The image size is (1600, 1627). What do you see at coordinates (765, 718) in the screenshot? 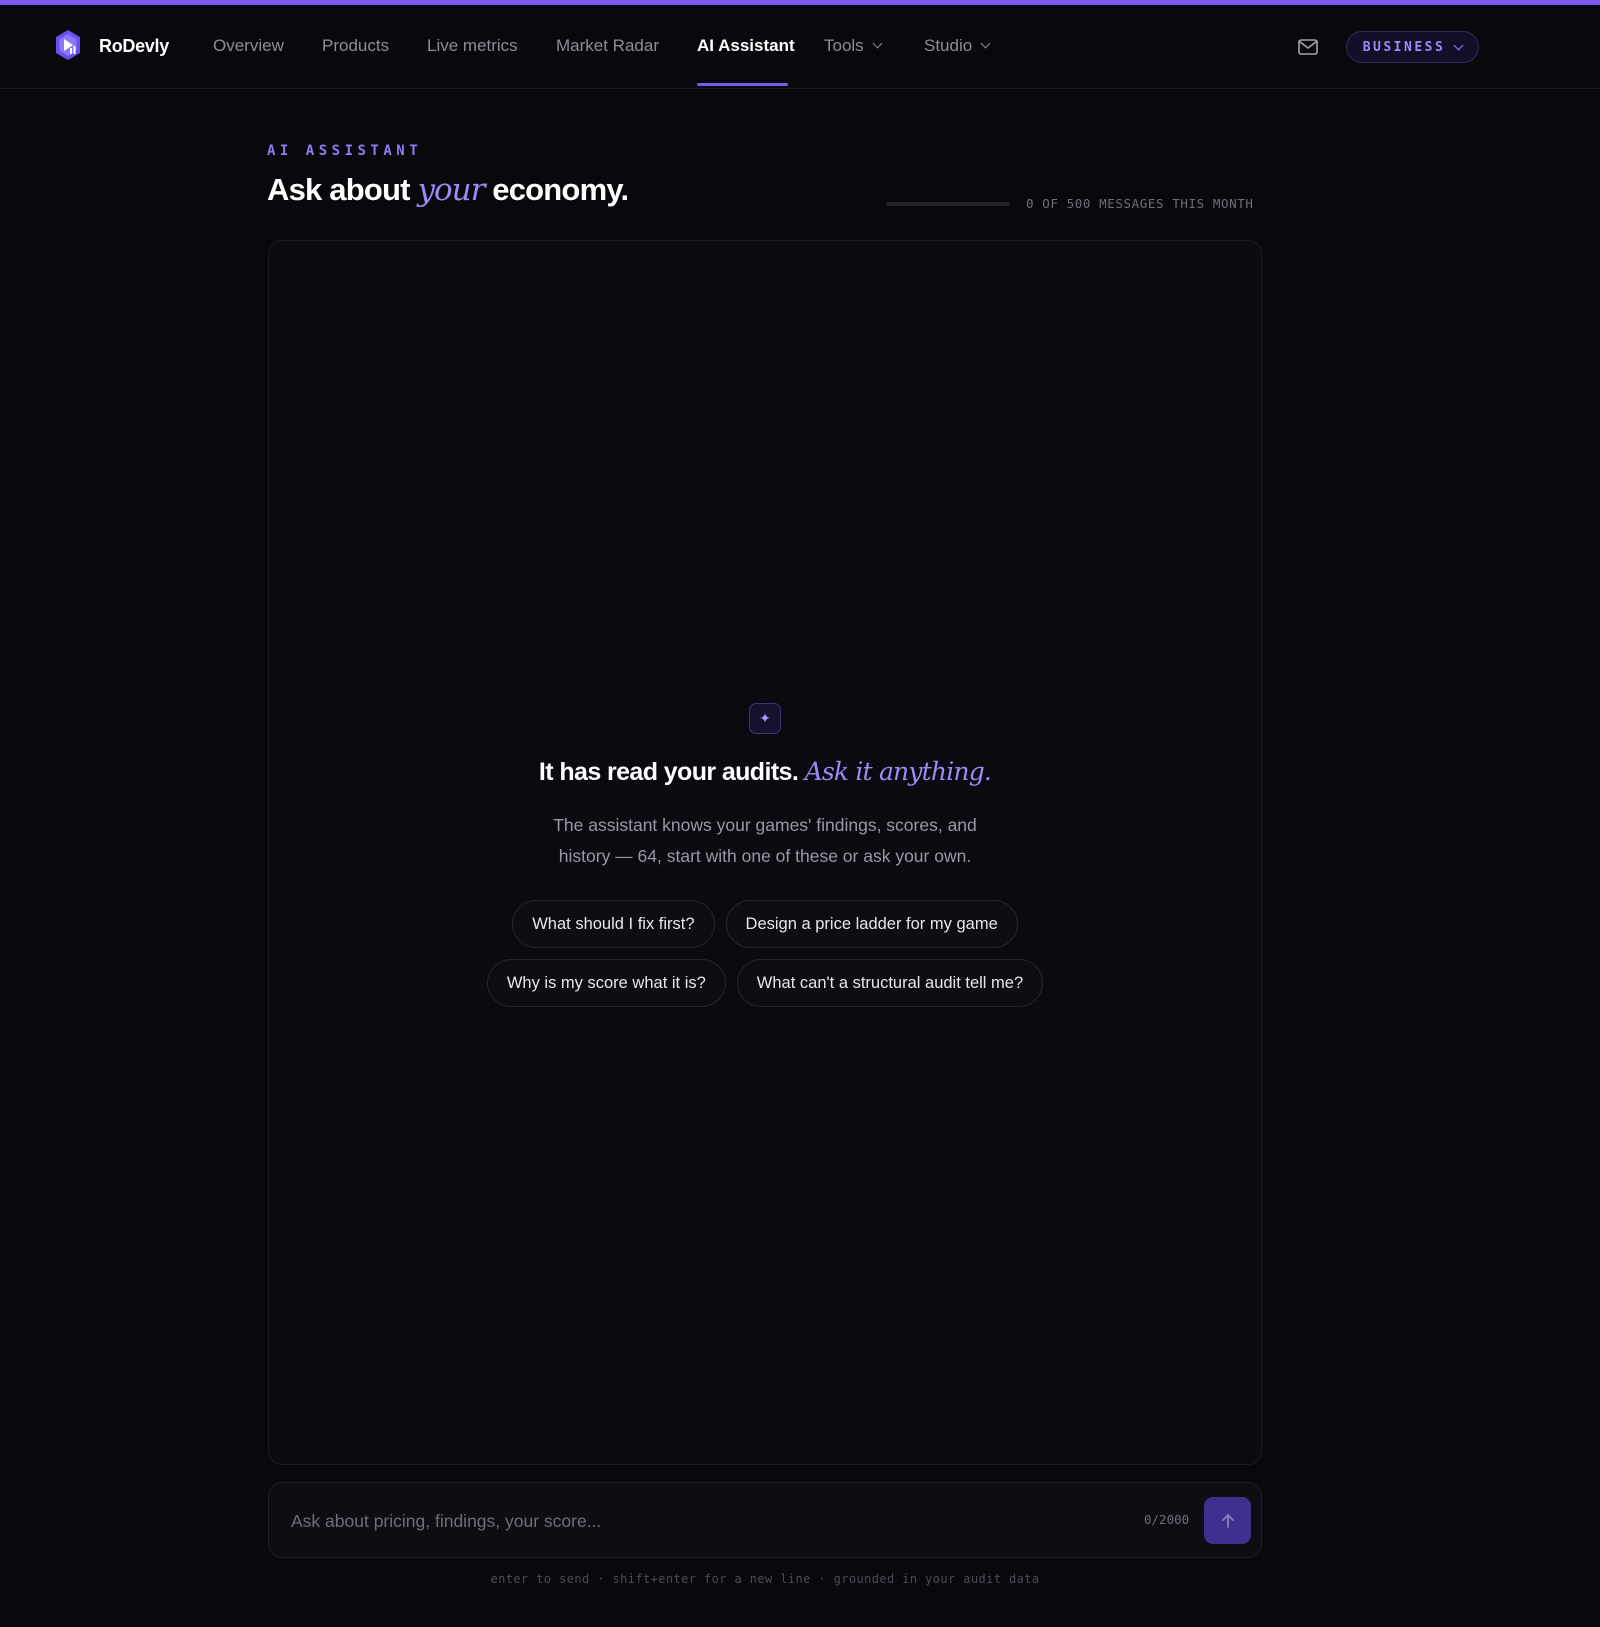
I see `sparkle-icon: ✦` at bounding box center [765, 718].